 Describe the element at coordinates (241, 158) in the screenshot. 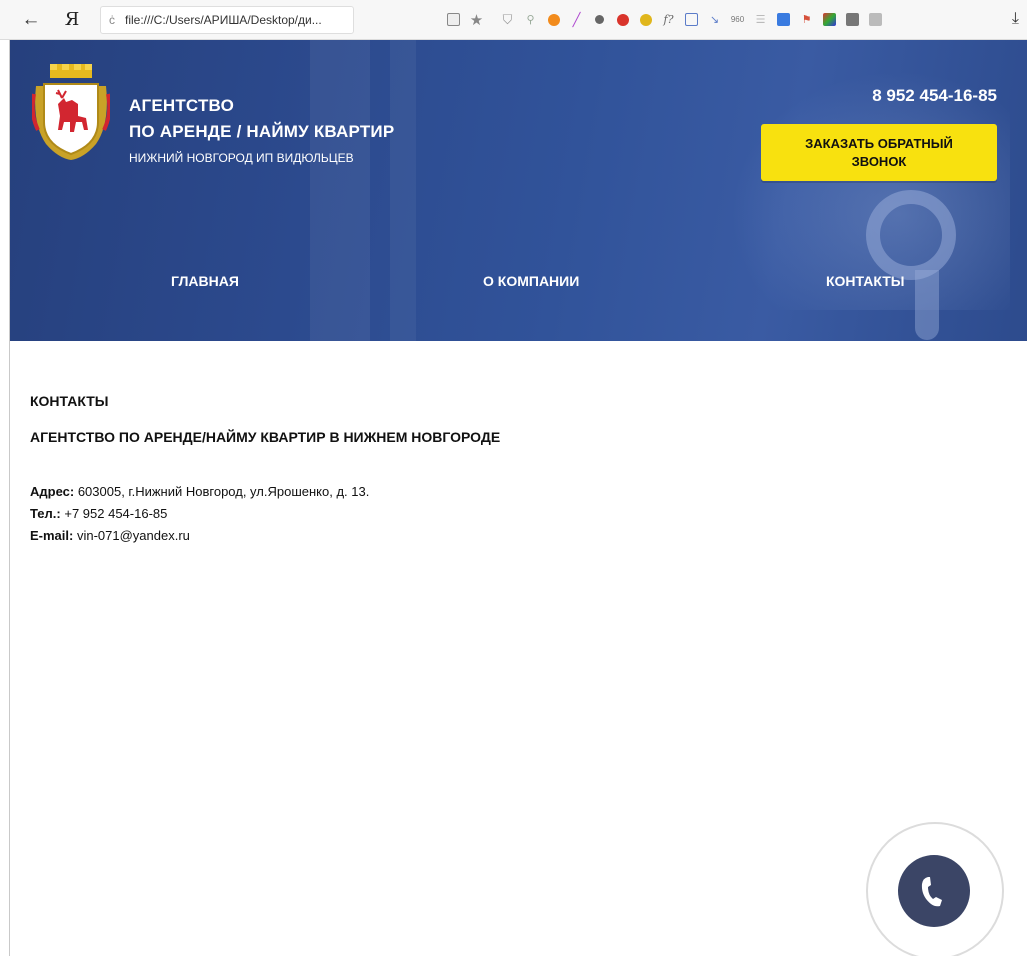

I see `brand-subtitle: НИЖНИЙ НОВГОРОД ИП ВИДЮЛЬЦЕВ` at that location.